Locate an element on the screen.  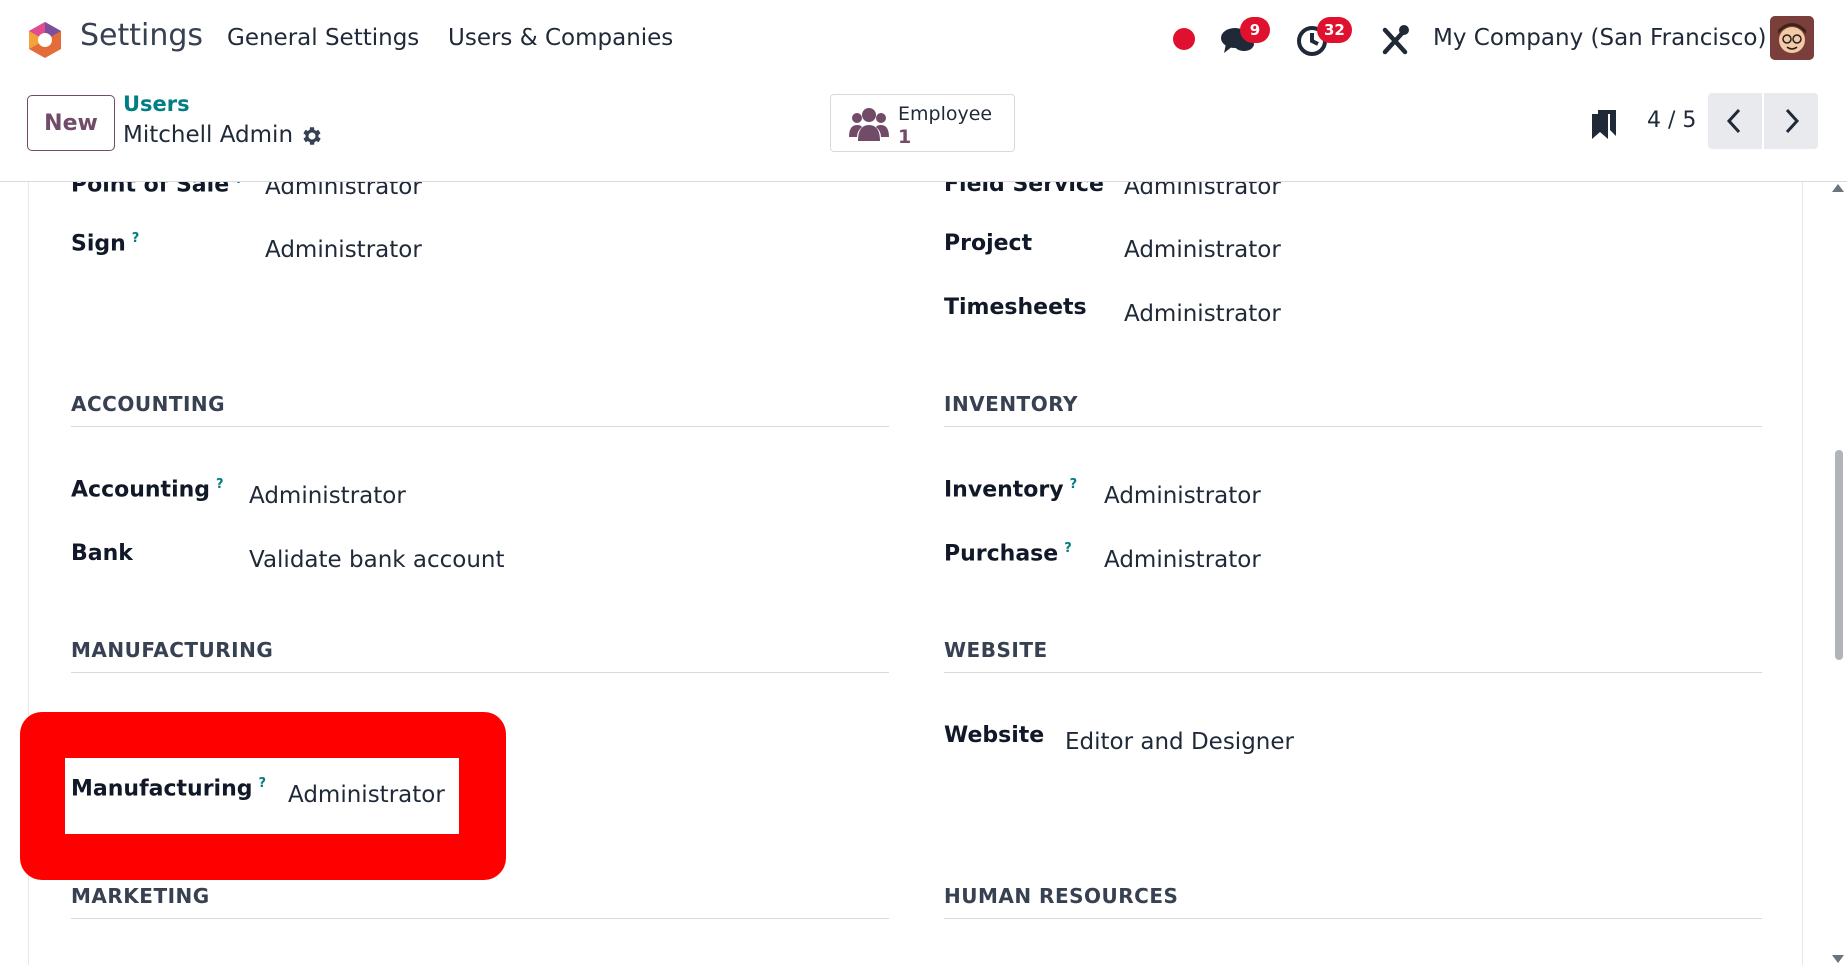
section-title-inventory: INVENTORY is located at coordinates (1011, 404).